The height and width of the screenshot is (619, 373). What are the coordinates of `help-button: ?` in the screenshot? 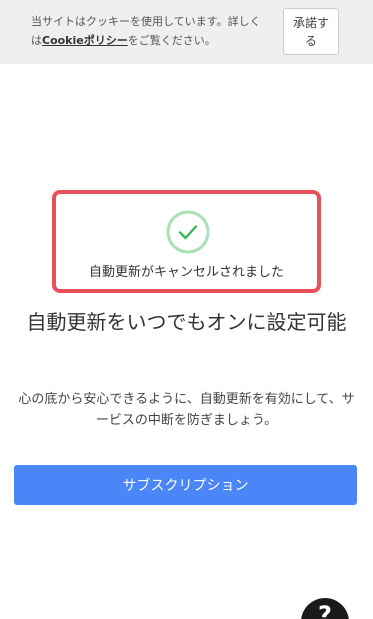 It's located at (325, 608).